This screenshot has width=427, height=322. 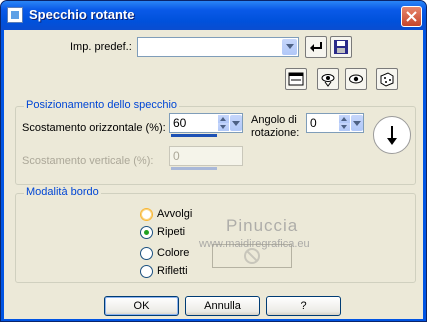 I want to click on title-bar: Specchio rotante, so click(x=213, y=15).